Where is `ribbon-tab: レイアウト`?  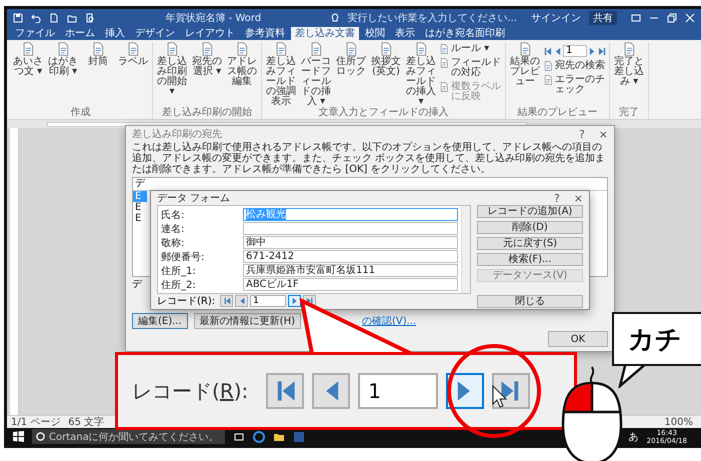
ribbon-tab: レイアウト is located at coordinates (210, 33).